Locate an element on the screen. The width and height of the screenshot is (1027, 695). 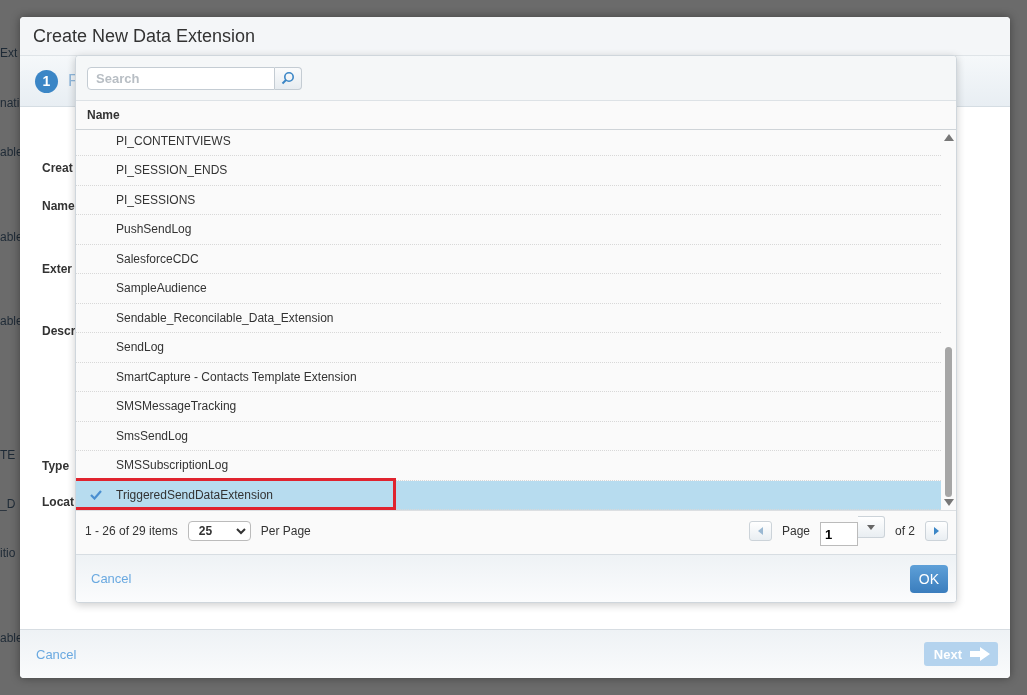
row-name: SmartCapture - Contacts Template Extension is located at coordinates (236, 376).